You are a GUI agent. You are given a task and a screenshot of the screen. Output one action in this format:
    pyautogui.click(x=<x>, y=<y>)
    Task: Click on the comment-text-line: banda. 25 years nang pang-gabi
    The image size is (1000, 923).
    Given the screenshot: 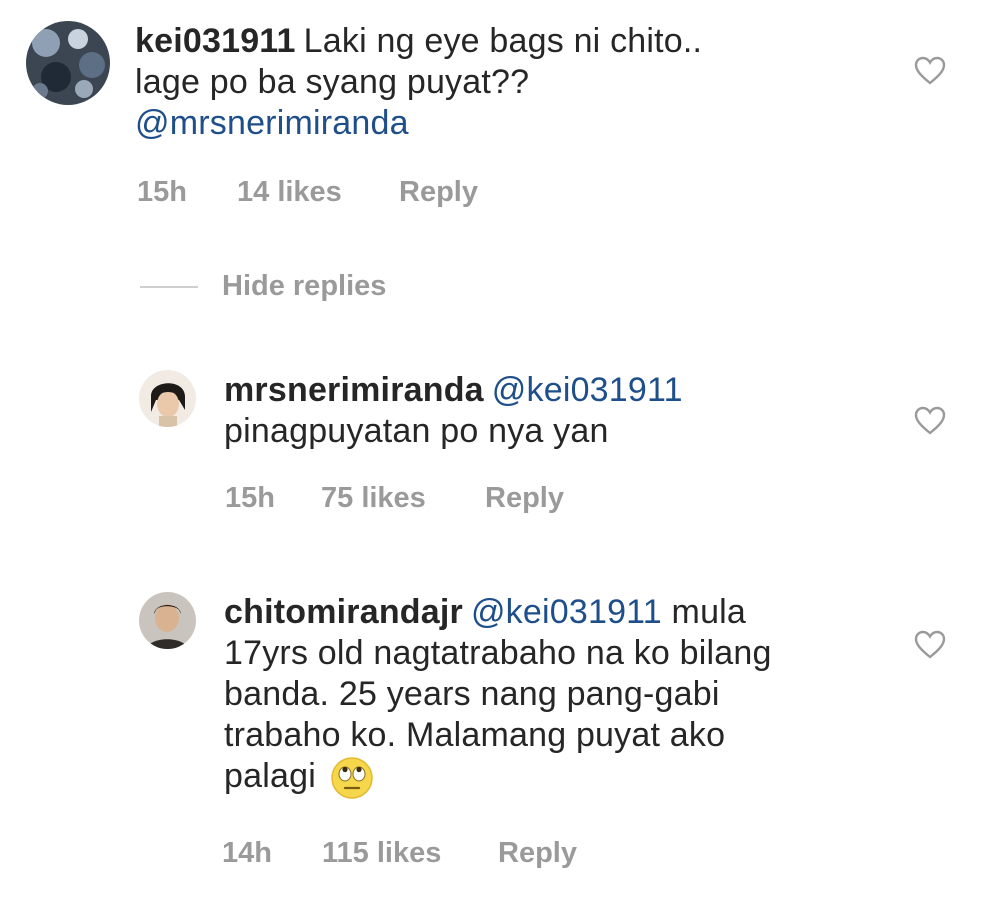 What is the action you would take?
    pyautogui.click(x=472, y=694)
    